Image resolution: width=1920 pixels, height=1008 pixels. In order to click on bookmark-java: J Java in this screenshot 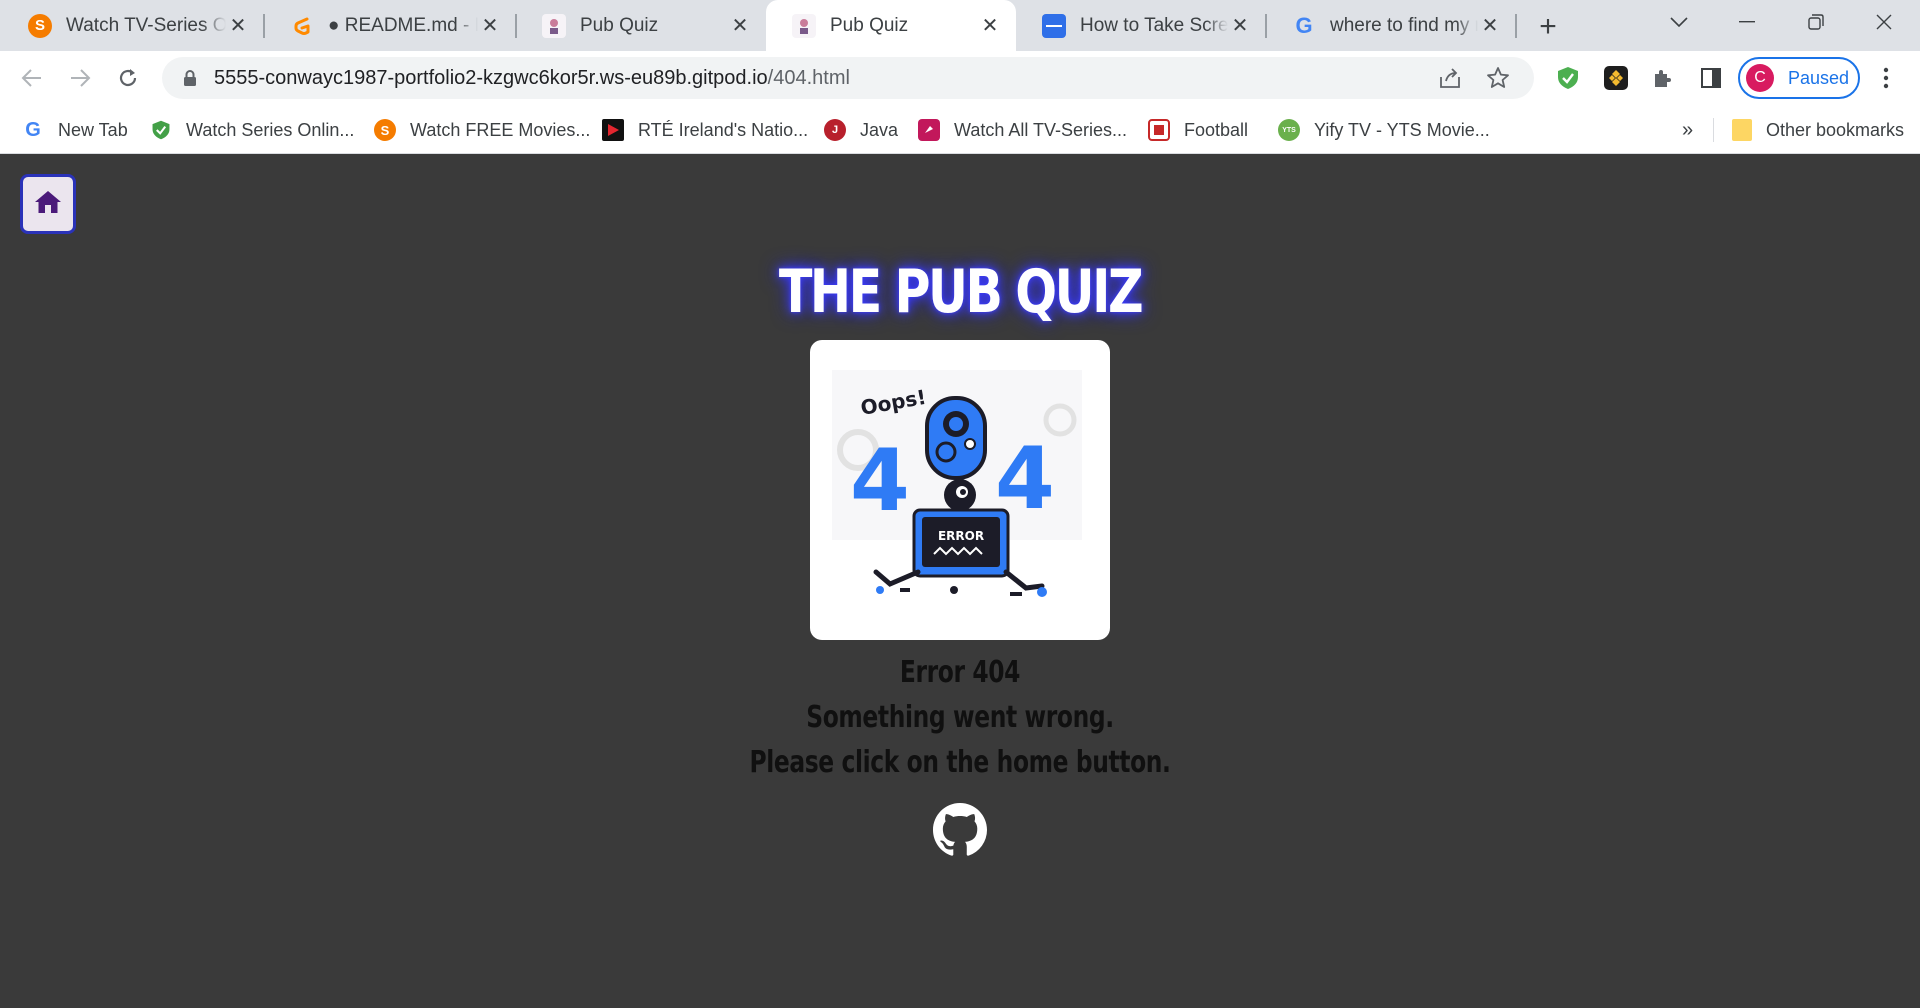, I will do `click(861, 130)`.